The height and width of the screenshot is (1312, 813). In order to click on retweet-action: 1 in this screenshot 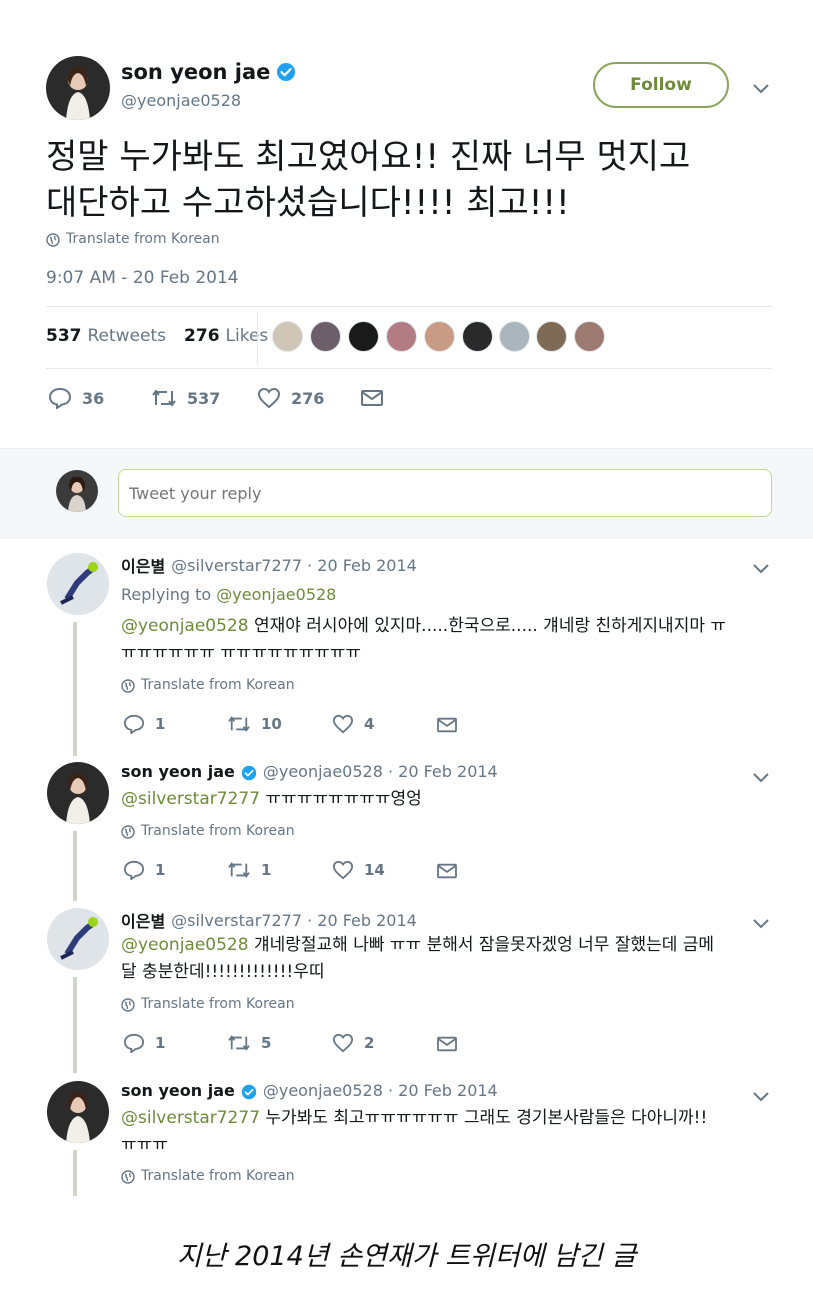, I will do `click(249, 870)`.